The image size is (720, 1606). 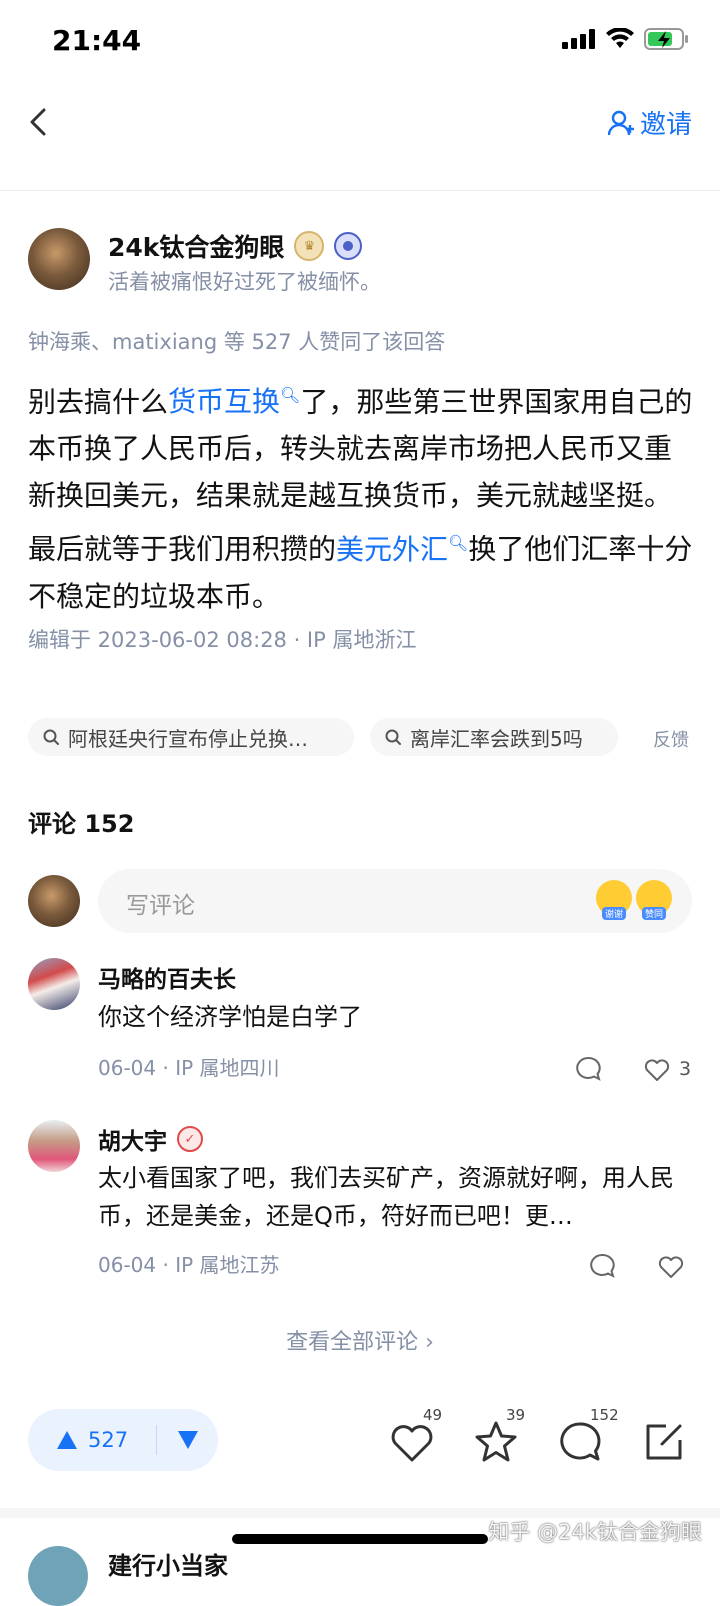 I want to click on home-indicator, so click(x=360, y=1539).